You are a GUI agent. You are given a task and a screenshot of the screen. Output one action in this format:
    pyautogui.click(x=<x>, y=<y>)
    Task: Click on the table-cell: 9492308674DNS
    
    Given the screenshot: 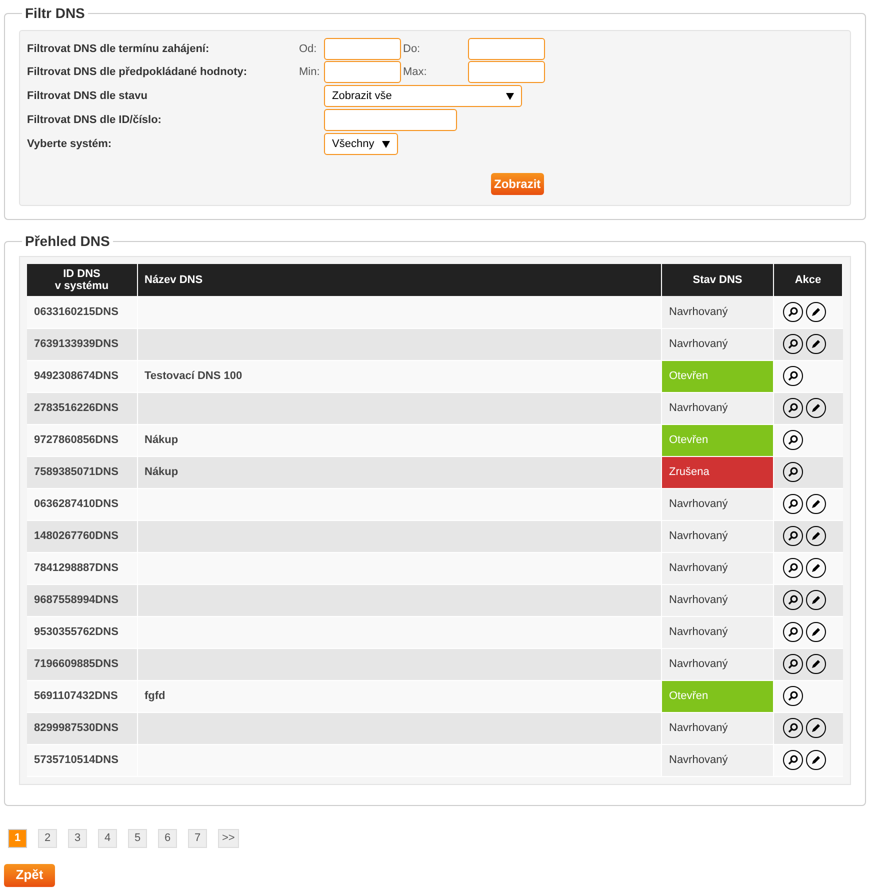 What is the action you would take?
    pyautogui.click(x=82, y=376)
    